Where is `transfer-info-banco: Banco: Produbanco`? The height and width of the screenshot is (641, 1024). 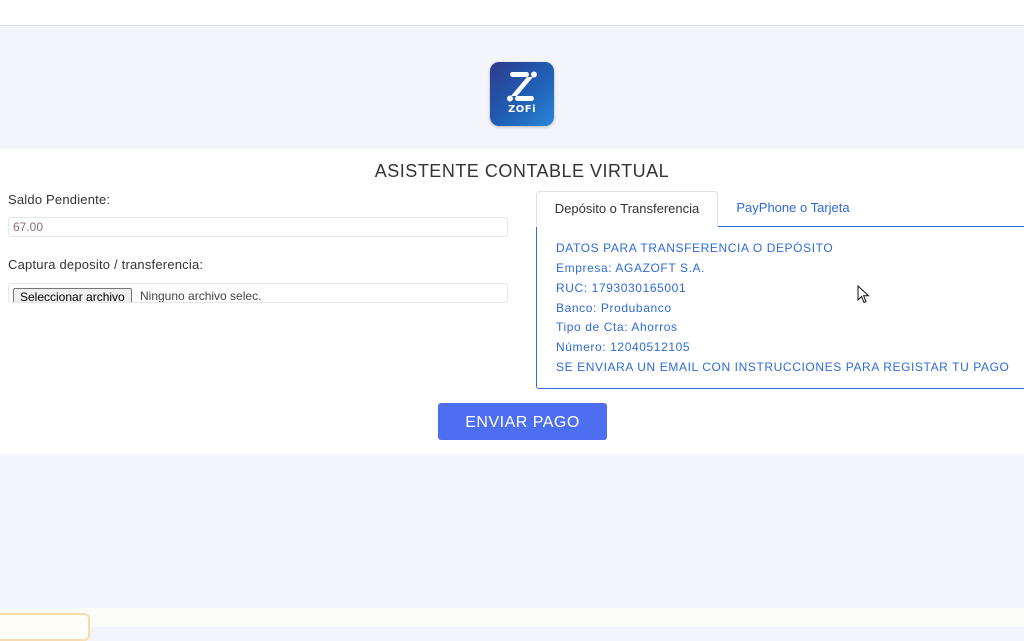 transfer-info-banco: Banco: Produbanco is located at coordinates (614, 308).